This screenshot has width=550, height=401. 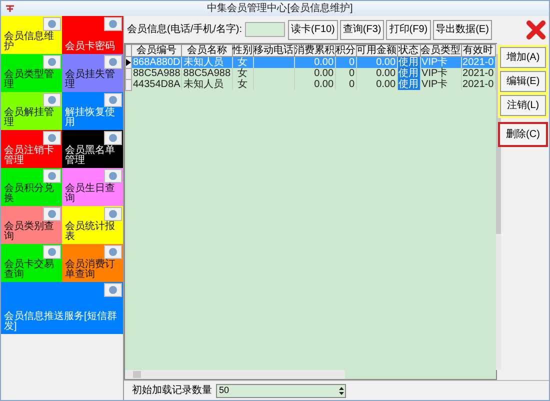 I want to click on function-tile: 会员类别查询, so click(x=31, y=225).